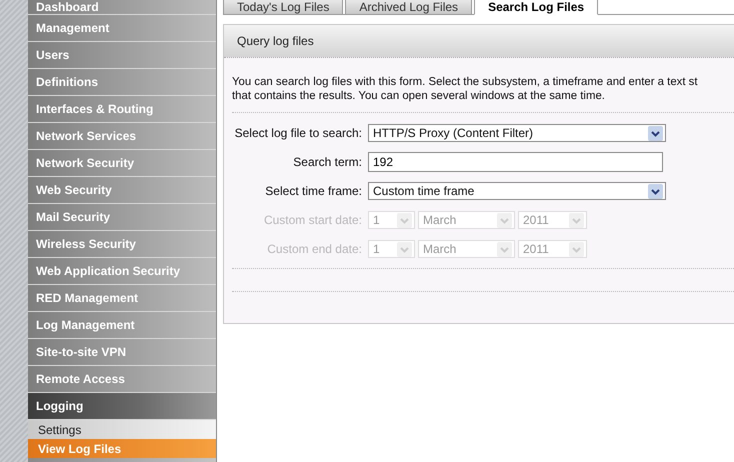  What do you see at coordinates (122, 217) in the screenshot?
I see `sidebar-item: Mail Security` at bounding box center [122, 217].